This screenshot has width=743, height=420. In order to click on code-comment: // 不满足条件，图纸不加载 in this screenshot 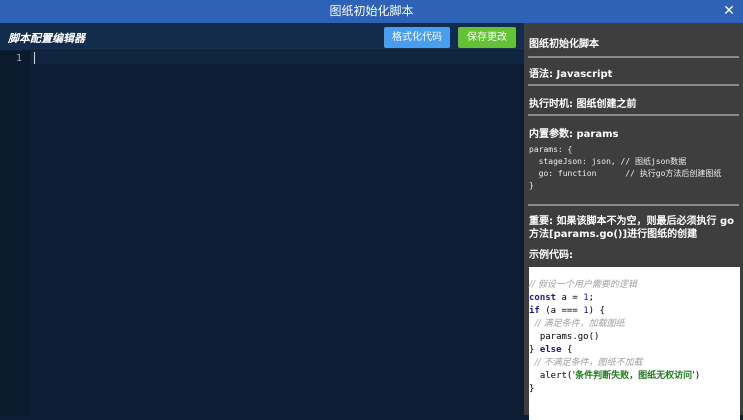, I will do `click(586, 363)`.